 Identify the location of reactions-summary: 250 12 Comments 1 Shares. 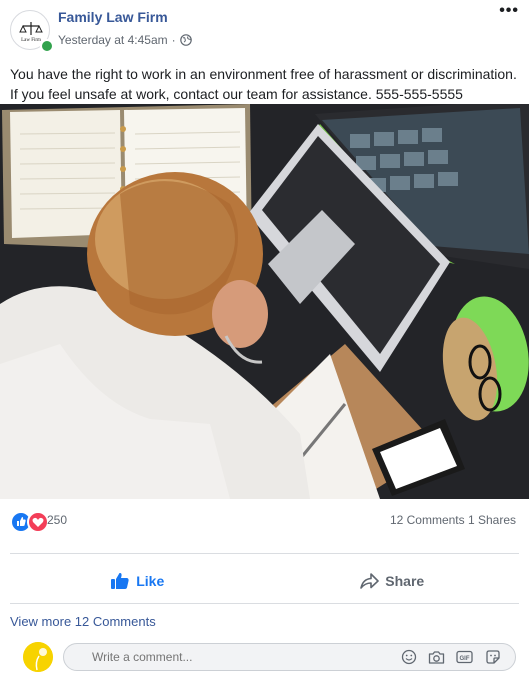
(265, 520).